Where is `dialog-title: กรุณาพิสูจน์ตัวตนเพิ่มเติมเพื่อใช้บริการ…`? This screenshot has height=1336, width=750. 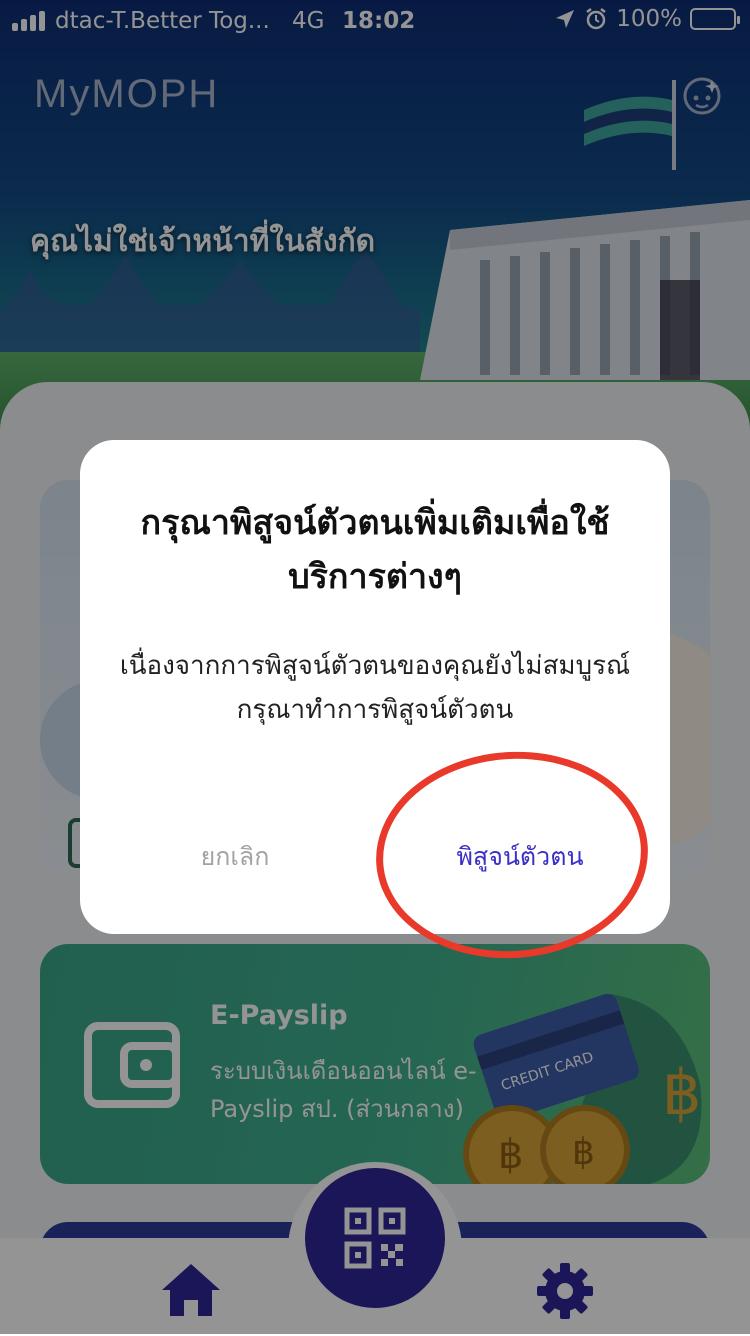 dialog-title: กรุณาพิสูจน์ตัวตนเพิ่มเติมเพื่อใช้บริการ… is located at coordinates (375, 550).